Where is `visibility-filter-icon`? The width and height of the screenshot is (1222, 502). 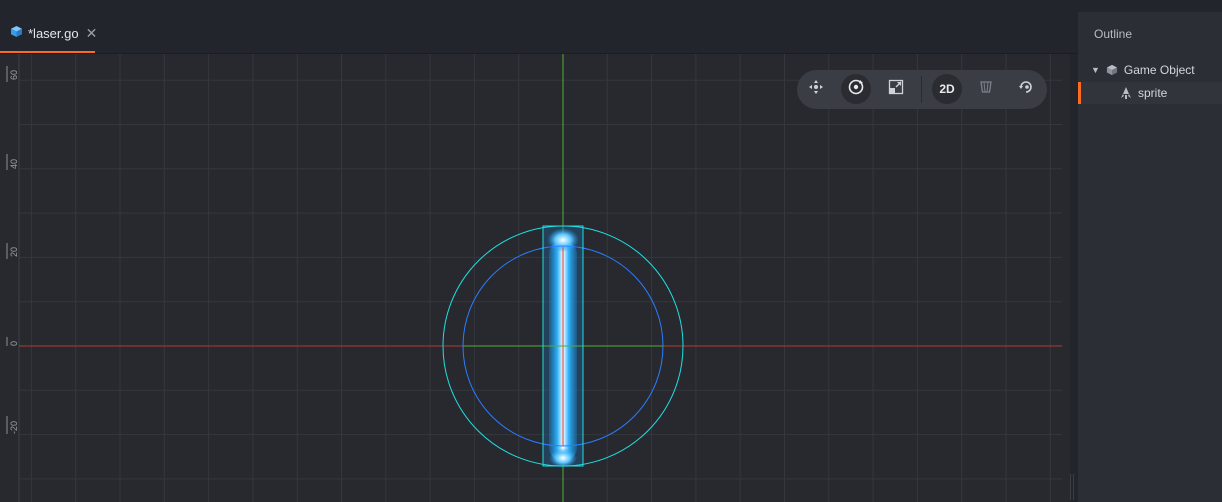
visibility-filter-icon is located at coordinates (986, 89).